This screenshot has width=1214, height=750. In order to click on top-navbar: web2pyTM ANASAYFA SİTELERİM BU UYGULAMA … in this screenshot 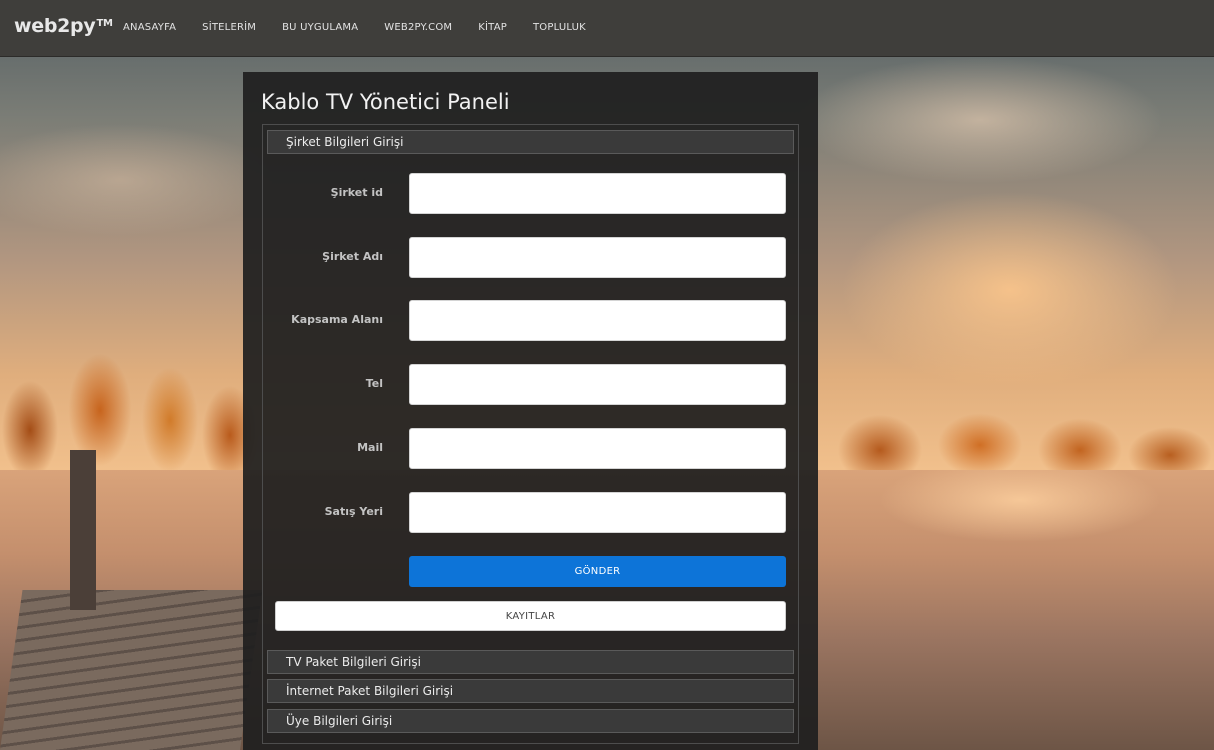, I will do `click(607, 28)`.